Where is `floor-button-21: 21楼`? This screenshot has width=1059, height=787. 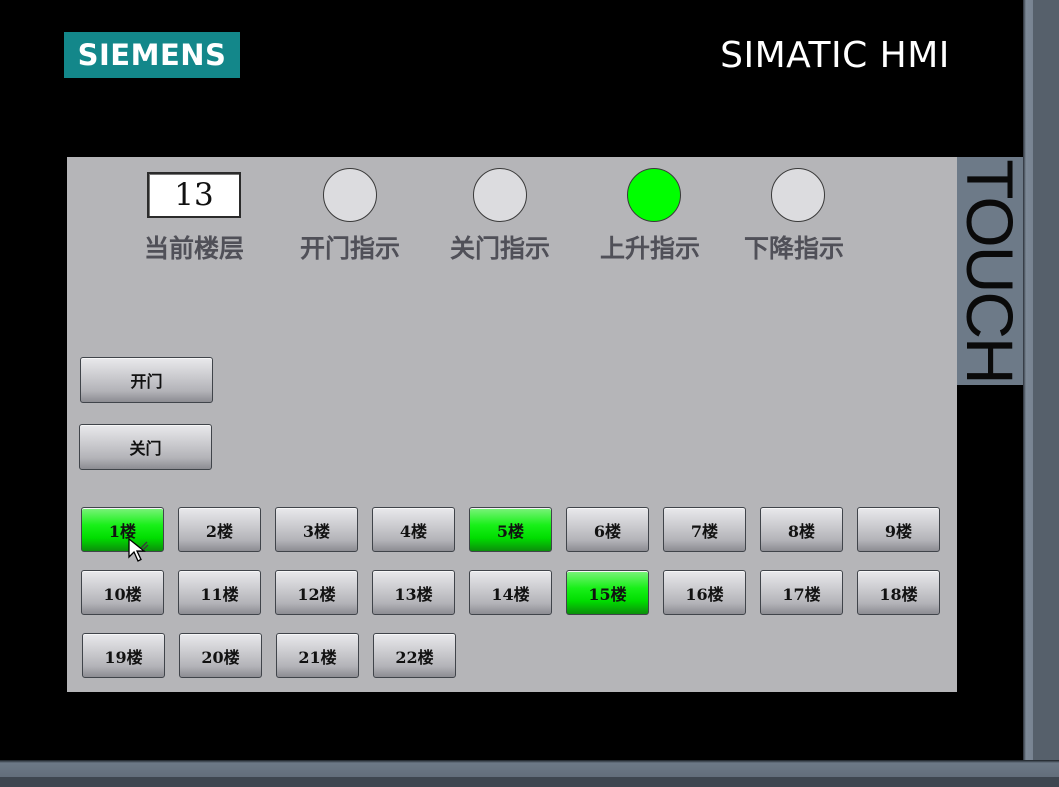 floor-button-21: 21楼 is located at coordinates (317, 655).